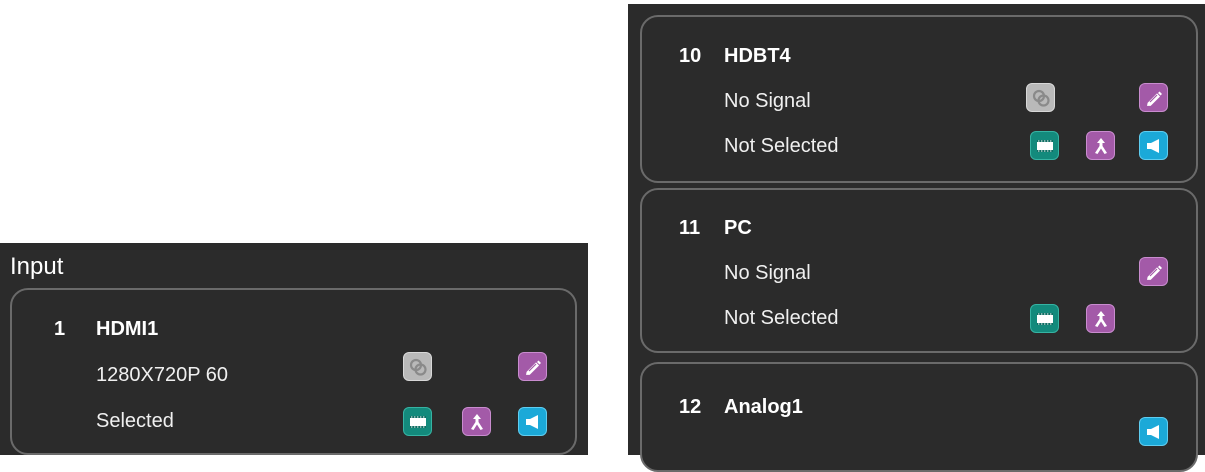 The width and height of the screenshot is (1205, 472). I want to click on input-name: HDBT4, so click(757, 56).